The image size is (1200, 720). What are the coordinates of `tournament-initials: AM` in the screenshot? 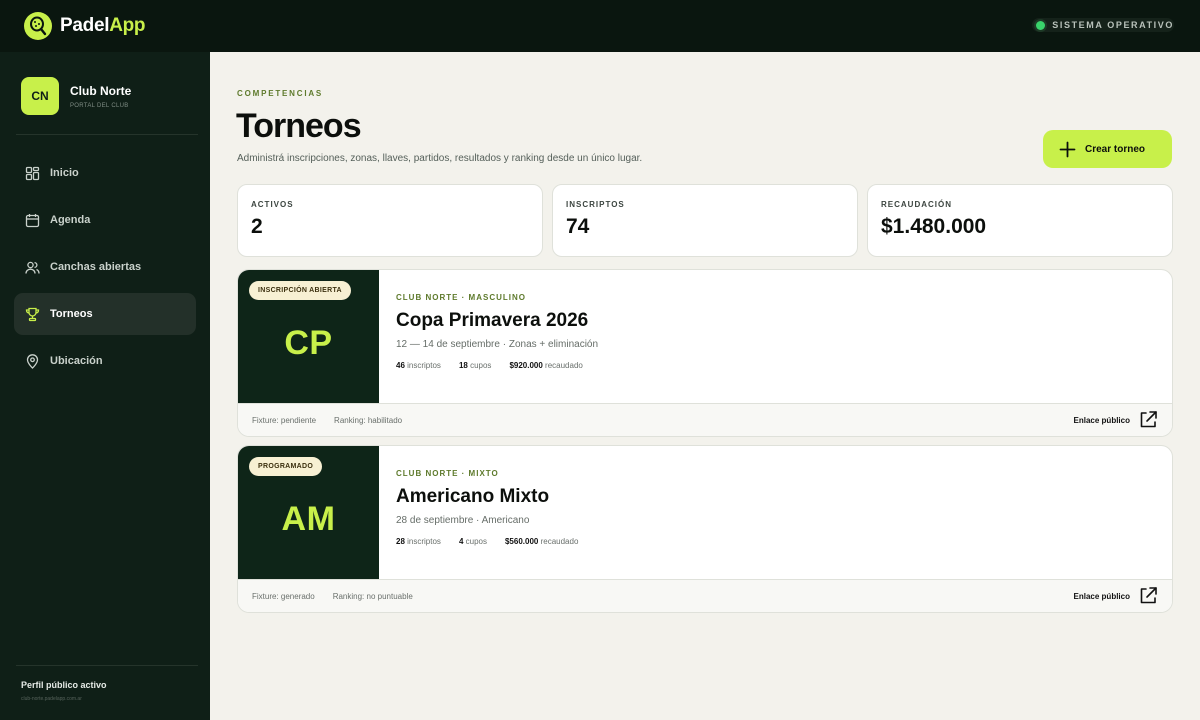 It's located at (308, 519).